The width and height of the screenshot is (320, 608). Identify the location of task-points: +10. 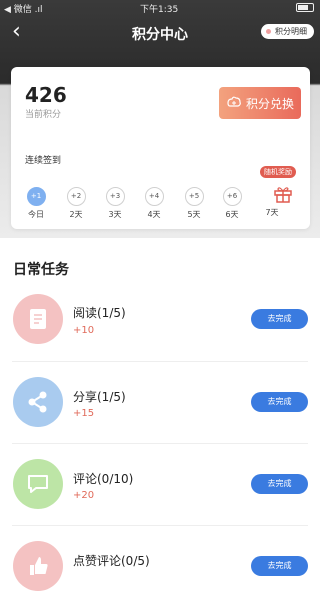
(84, 330).